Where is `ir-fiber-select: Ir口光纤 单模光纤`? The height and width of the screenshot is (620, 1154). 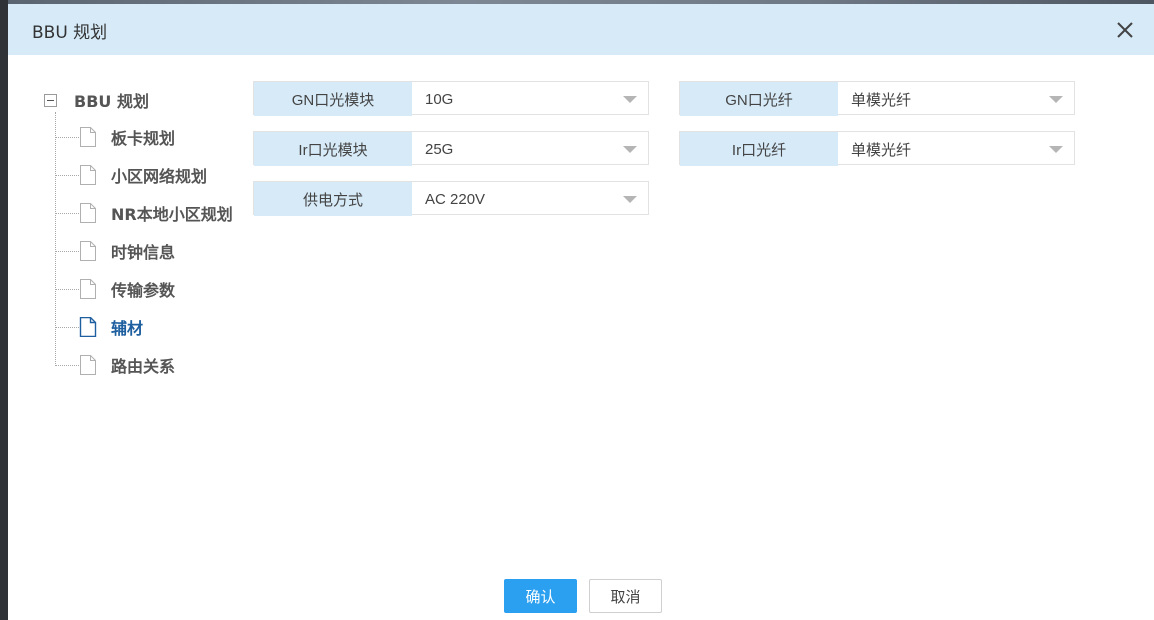 ir-fiber-select: Ir口光纤 单模光纤 is located at coordinates (877, 148).